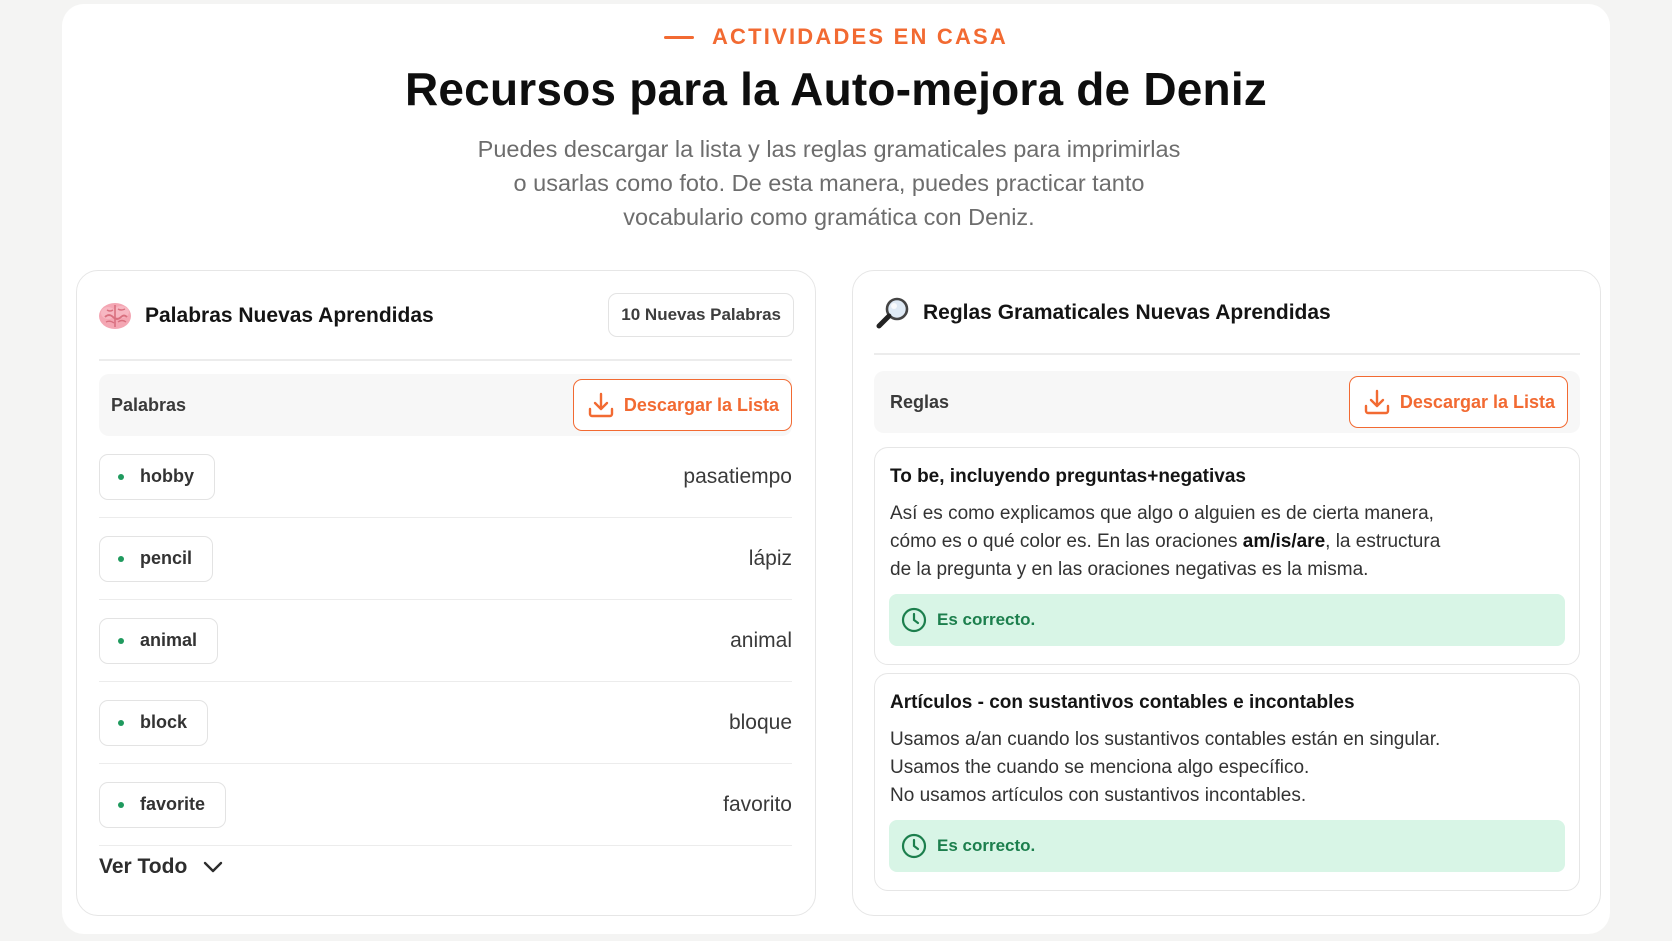  Describe the element at coordinates (445, 559) in the screenshot. I see `word-row: pencil lápiz` at that location.